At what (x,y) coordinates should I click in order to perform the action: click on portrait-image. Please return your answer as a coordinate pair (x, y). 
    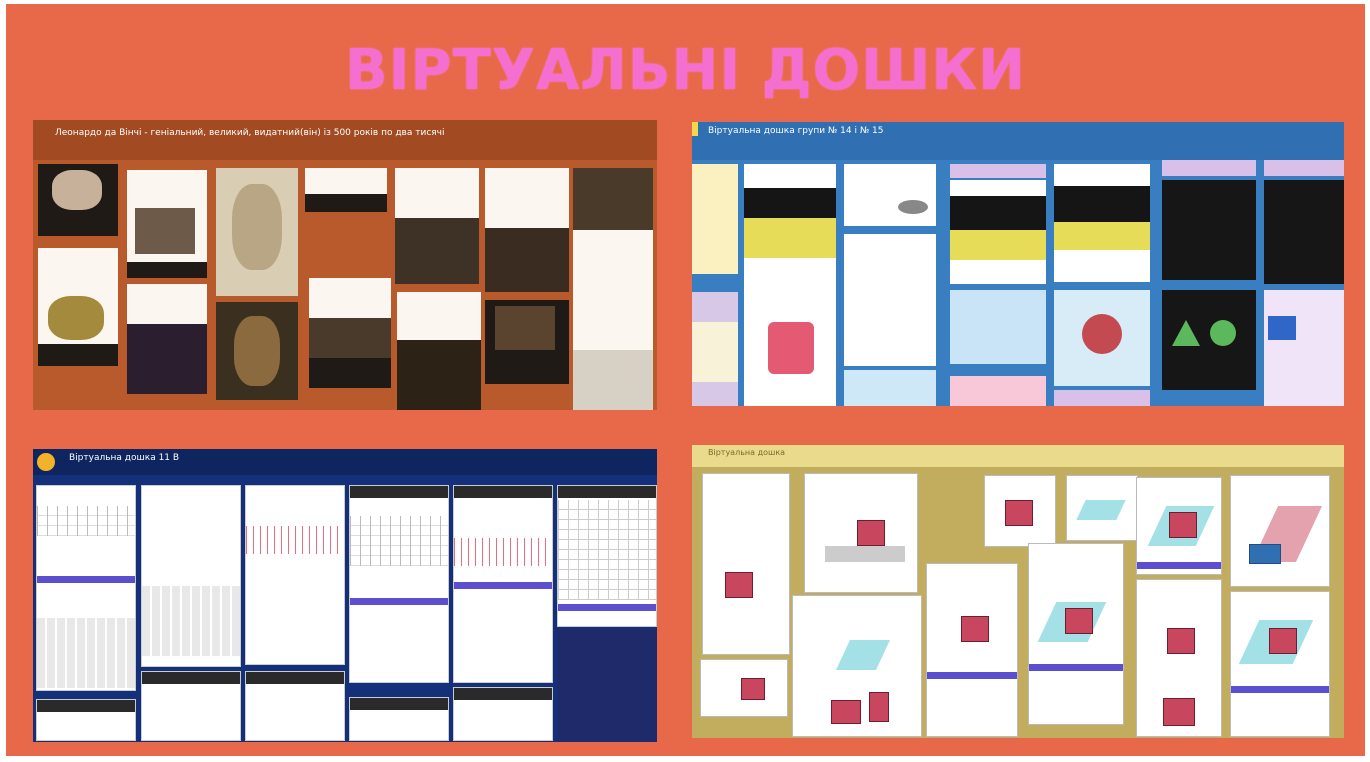
    Looking at the image, I should click on (77, 190).